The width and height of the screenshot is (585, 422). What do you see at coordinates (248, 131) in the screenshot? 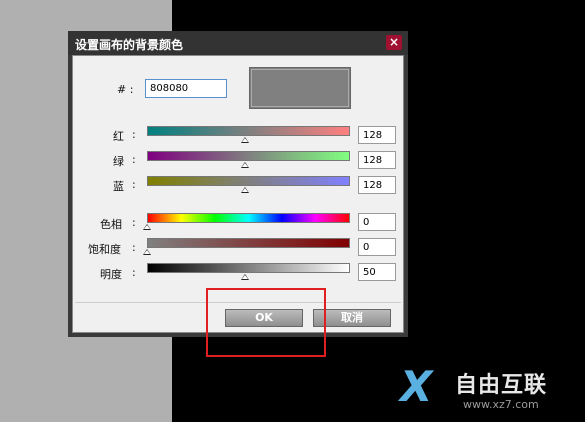
I see `red-slider` at bounding box center [248, 131].